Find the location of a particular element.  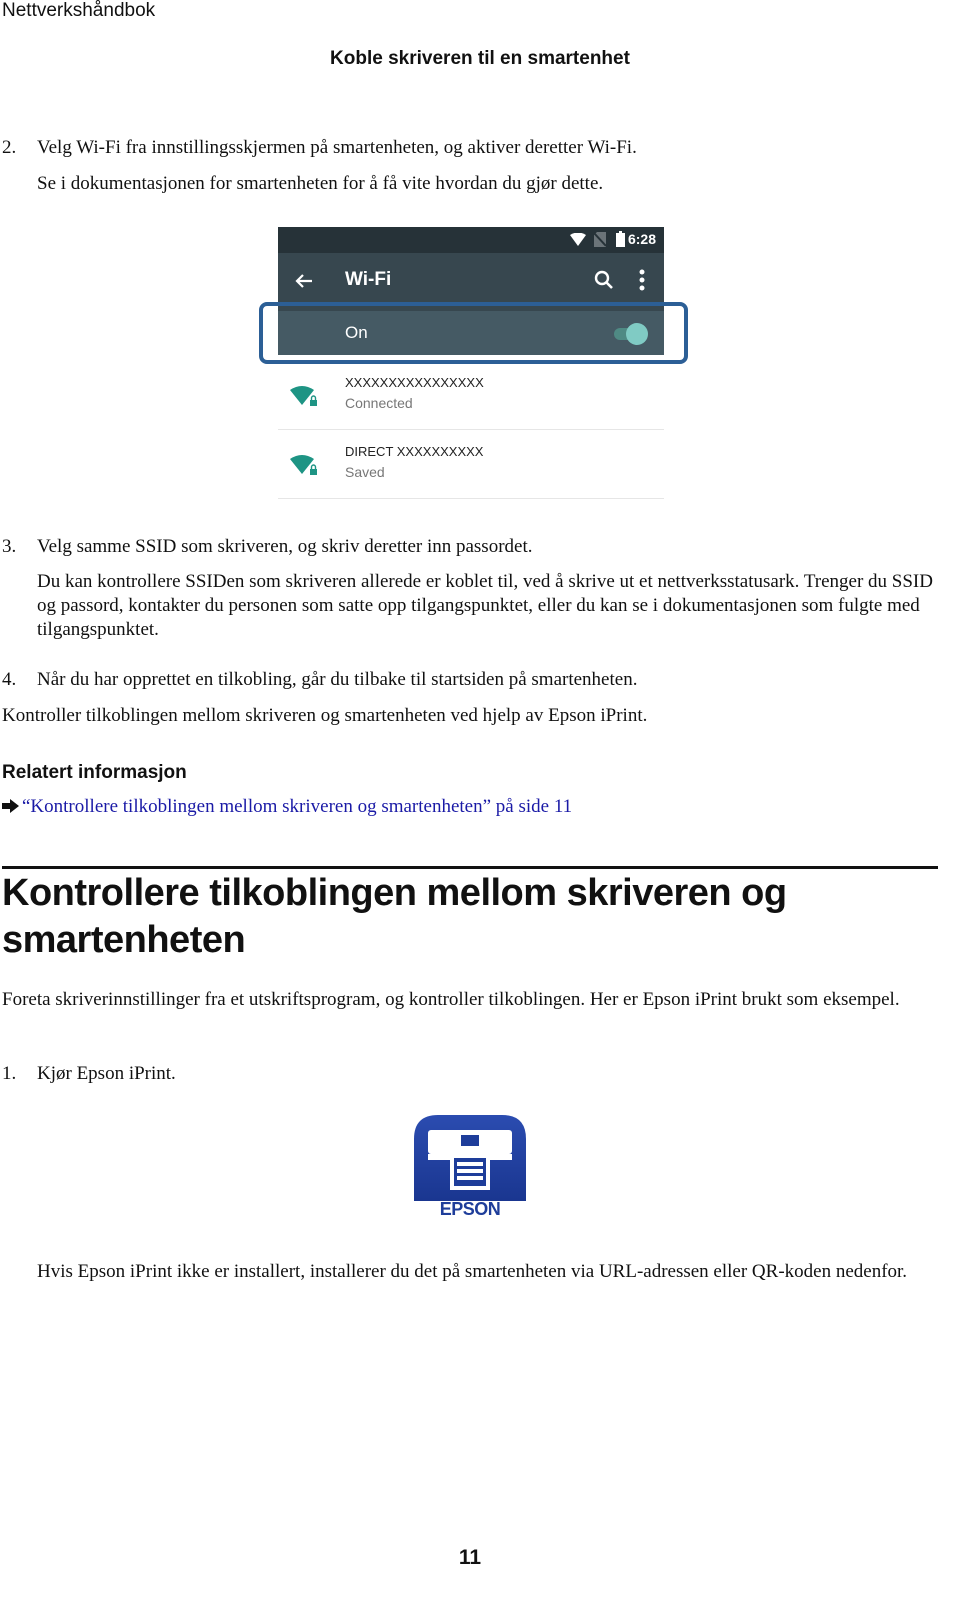

step-number: 2. is located at coordinates (9, 147).